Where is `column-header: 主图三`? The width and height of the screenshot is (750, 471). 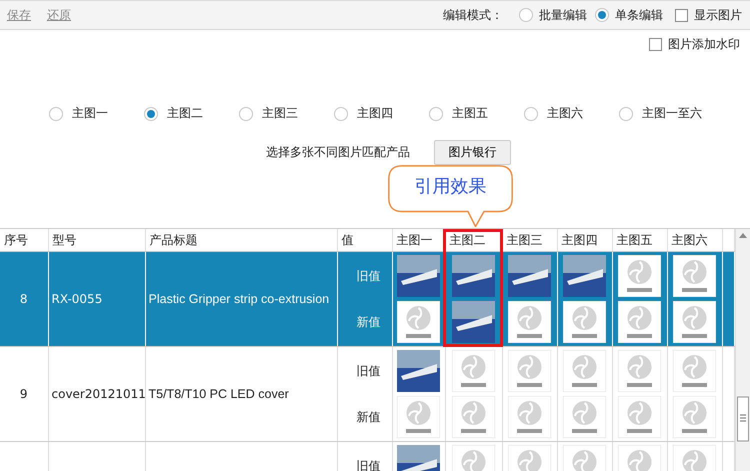
column-header: 主图三 is located at coordinates (529, 240).